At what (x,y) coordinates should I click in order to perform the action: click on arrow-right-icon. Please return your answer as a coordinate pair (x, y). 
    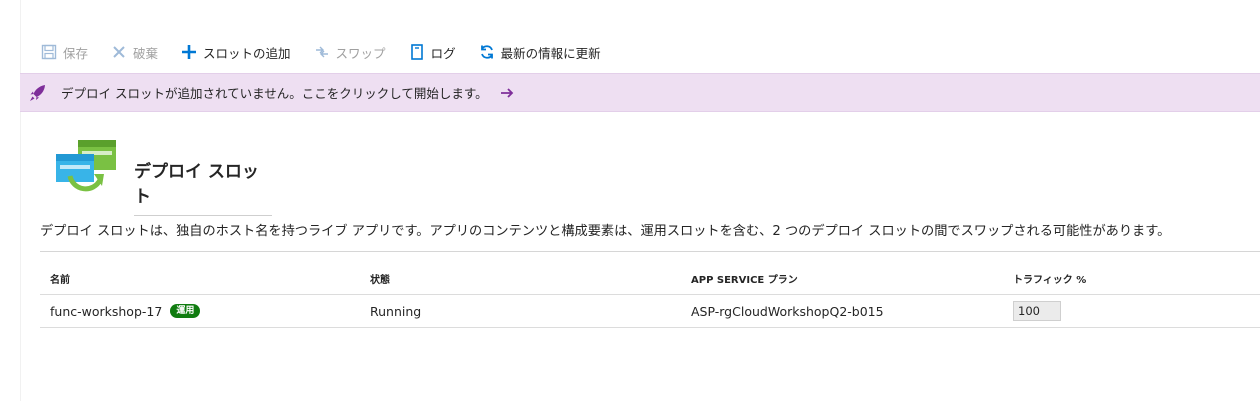
    Looking at the image, I should click on (507, 93).